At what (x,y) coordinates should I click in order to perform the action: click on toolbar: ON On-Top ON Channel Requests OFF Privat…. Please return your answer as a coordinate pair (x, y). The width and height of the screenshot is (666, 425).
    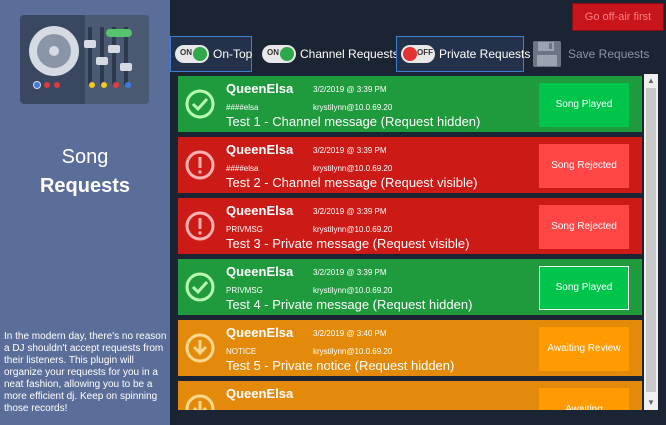
    Looking at the image, I should click on (418, 54).